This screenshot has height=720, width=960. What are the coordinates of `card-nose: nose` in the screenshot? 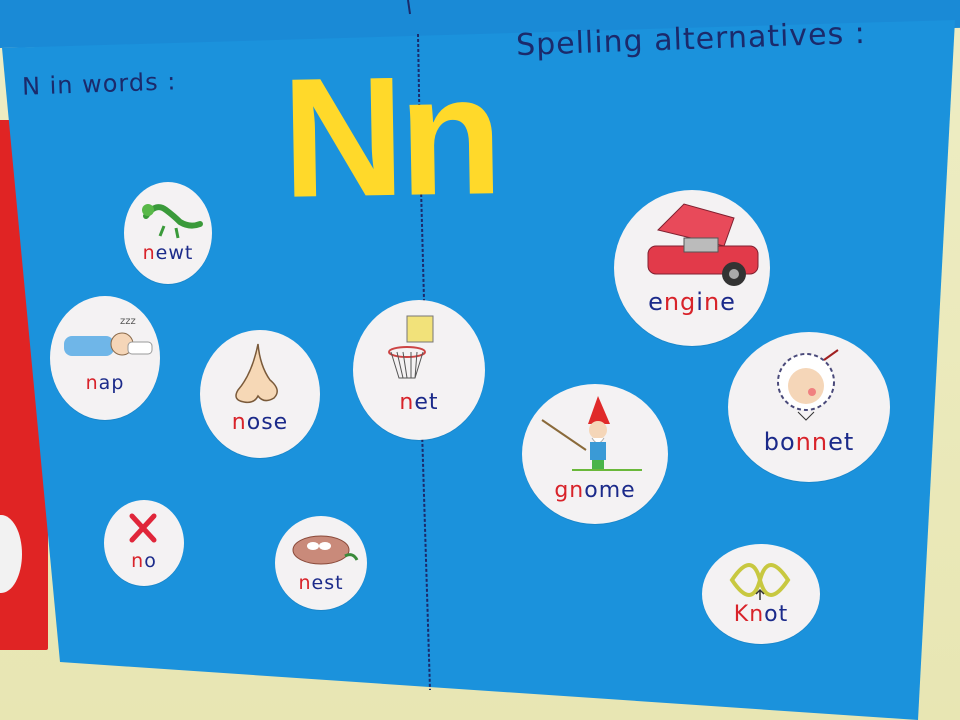 It's located at (260, 394).